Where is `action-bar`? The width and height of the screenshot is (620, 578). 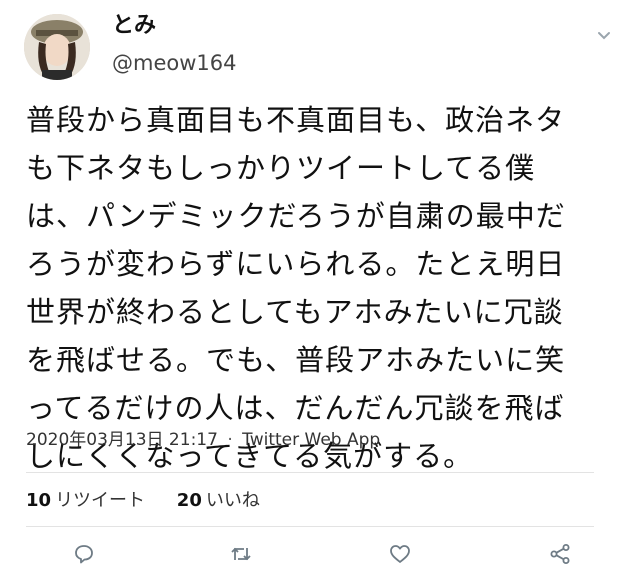 action-bar is located at coordinates (310, 556).